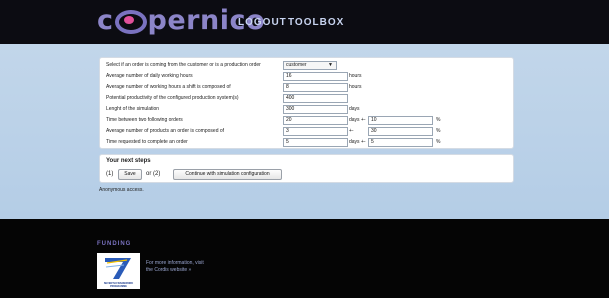 This screenshot has height=298, width=609. What do you see at coordinates (355, 87) in the screenshot?
I see `shift-hours-unit: hours` at bounding box center [355, 87].